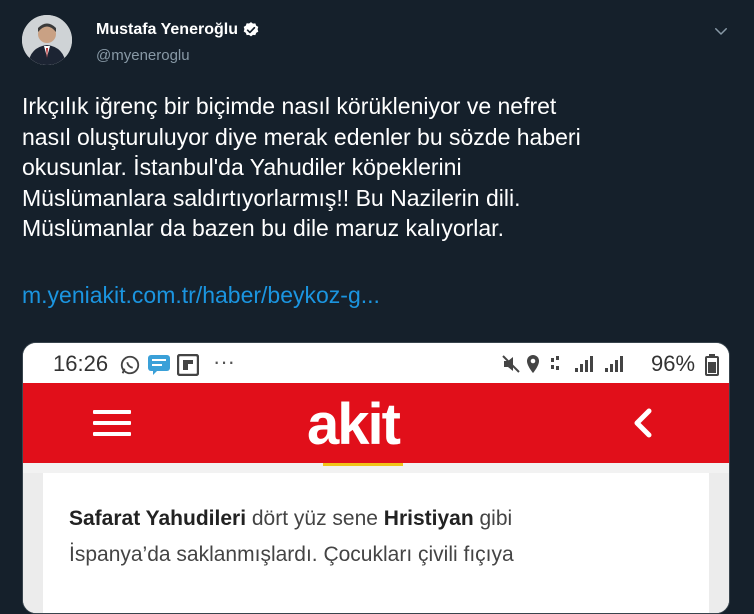  Describe the element at coordinates (511, 364) in the screenshot. I see `mute-icon` at that location.